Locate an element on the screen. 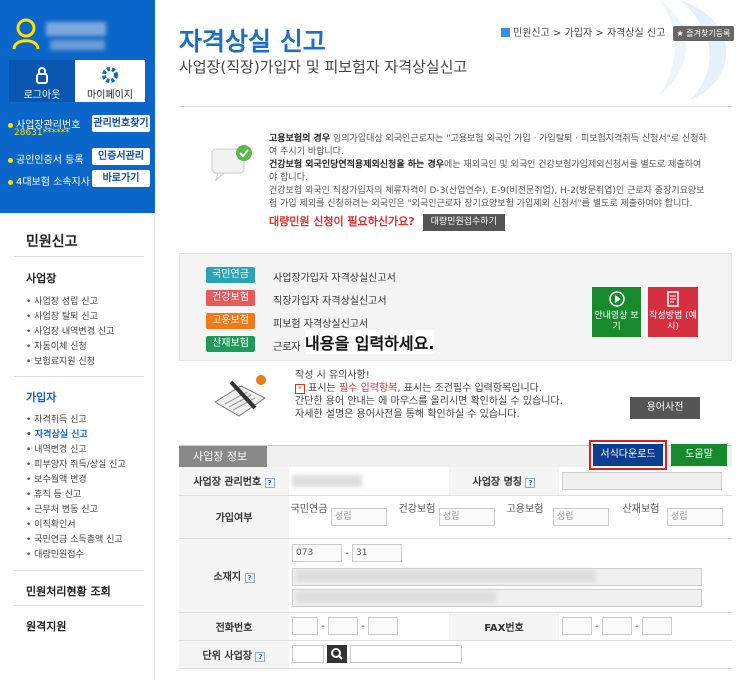 This screenshot has height=680, width=740. unit-code-field is located at coordinates (308, 654).